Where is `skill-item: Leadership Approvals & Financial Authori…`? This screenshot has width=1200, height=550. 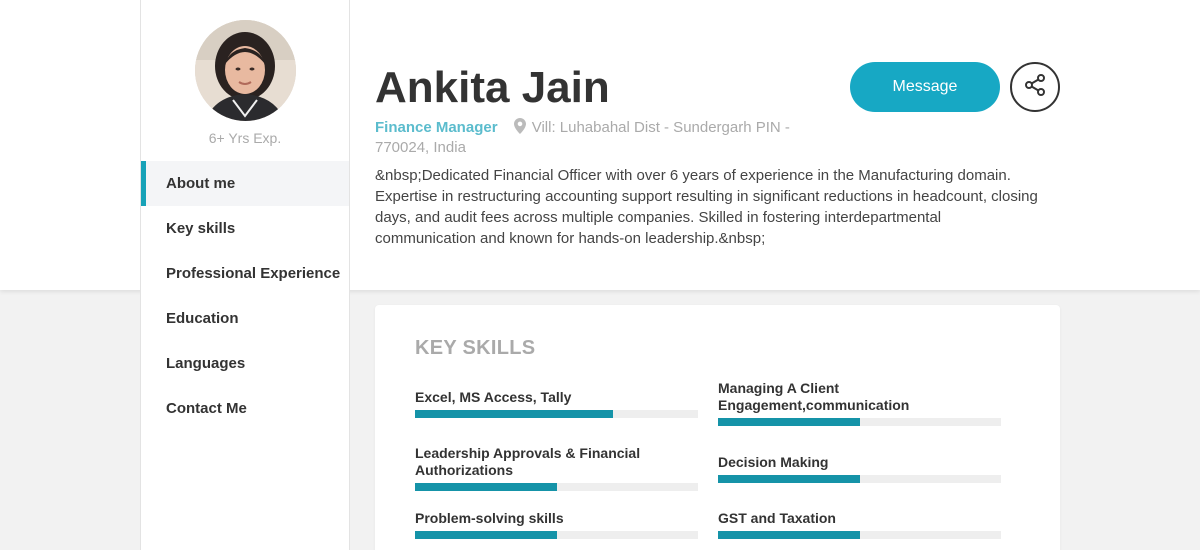
skill-item: Leadership Approvals & Financial Authori… is located at coordinates (556, 468).